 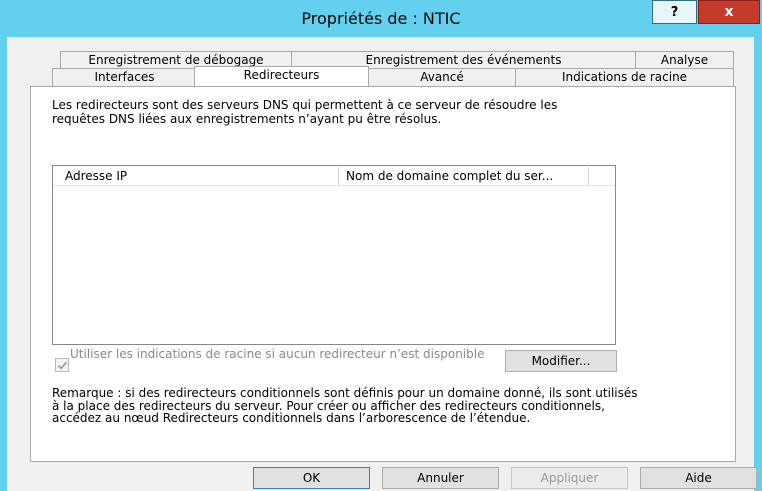 I want to click on tab-advanced: Avancé, so click(x=442, y=77).